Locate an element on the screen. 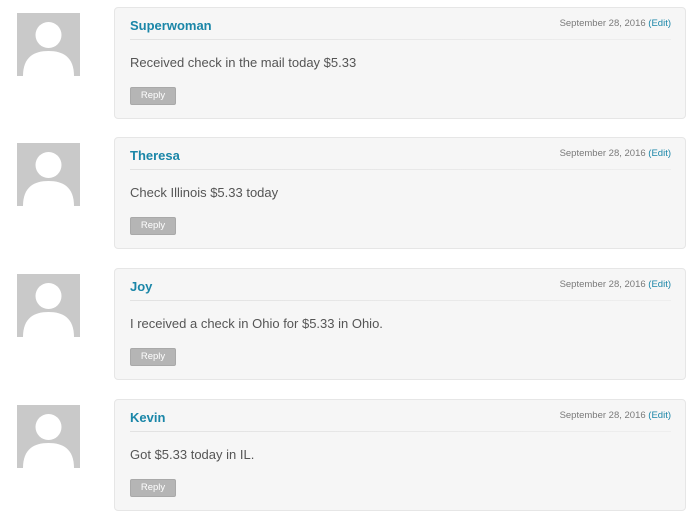 This screenshot has width=700, height=523. comment-author-link: Joy is located at coordinates (141, 286).